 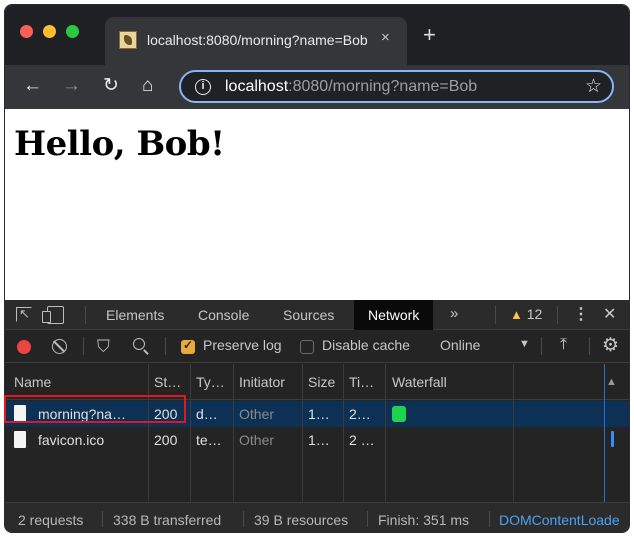 I want to click on page-heading: Hello, Bob!, so click(x=119, y=144).